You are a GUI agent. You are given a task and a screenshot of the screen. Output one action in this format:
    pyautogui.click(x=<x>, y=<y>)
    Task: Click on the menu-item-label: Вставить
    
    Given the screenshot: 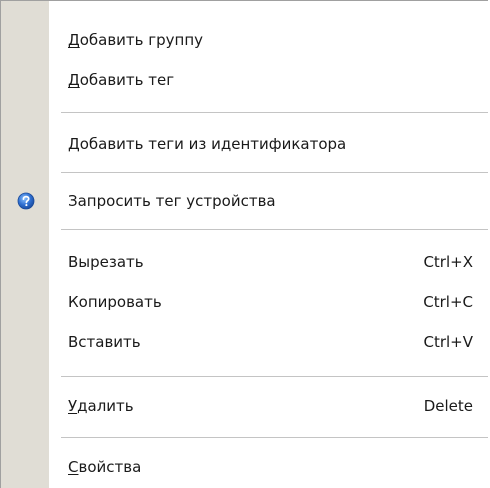 What is the action you would take?
    pyautogui.click(x=104, y=342)
    